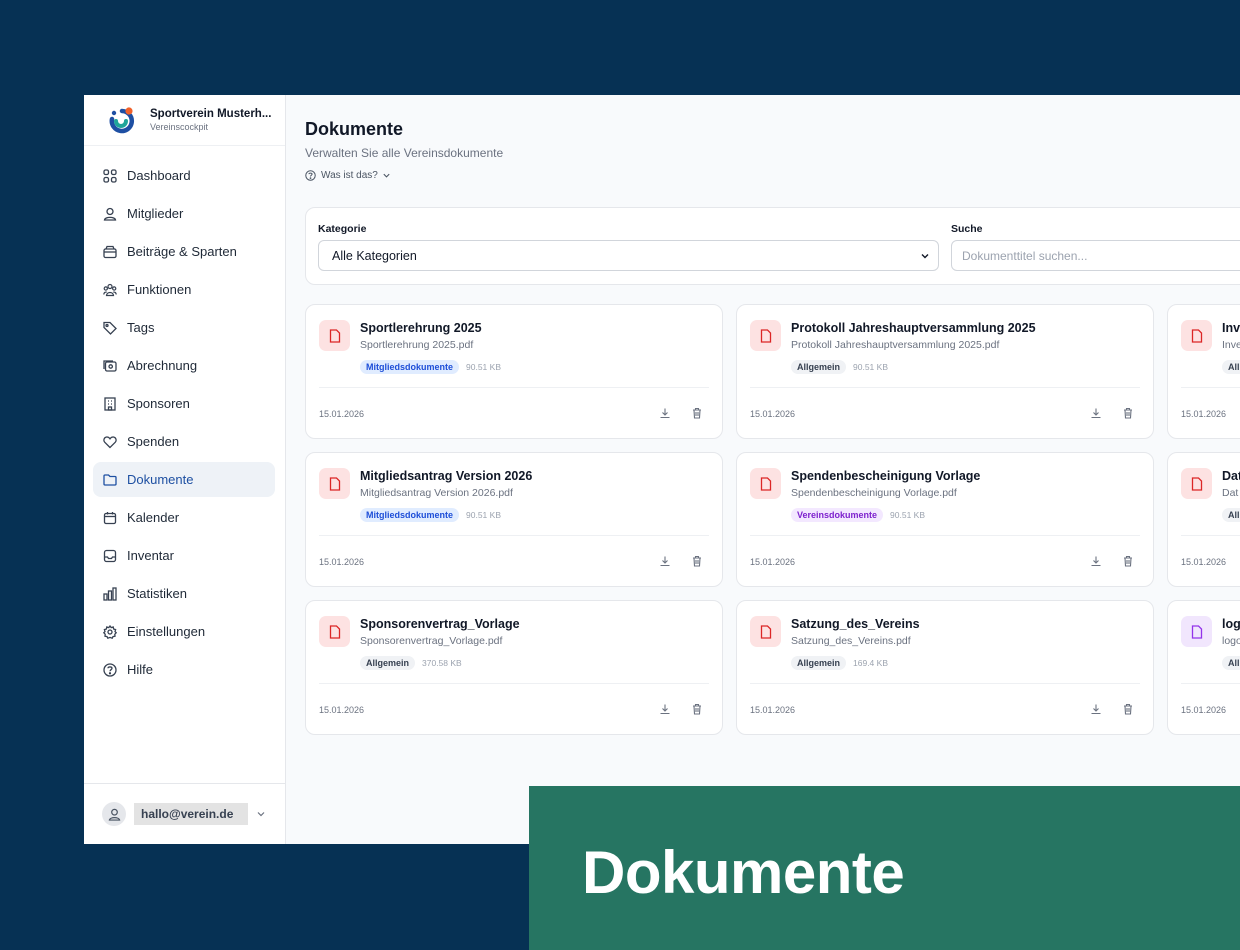  I want to click on dashboard-icon, so click(110, 175).